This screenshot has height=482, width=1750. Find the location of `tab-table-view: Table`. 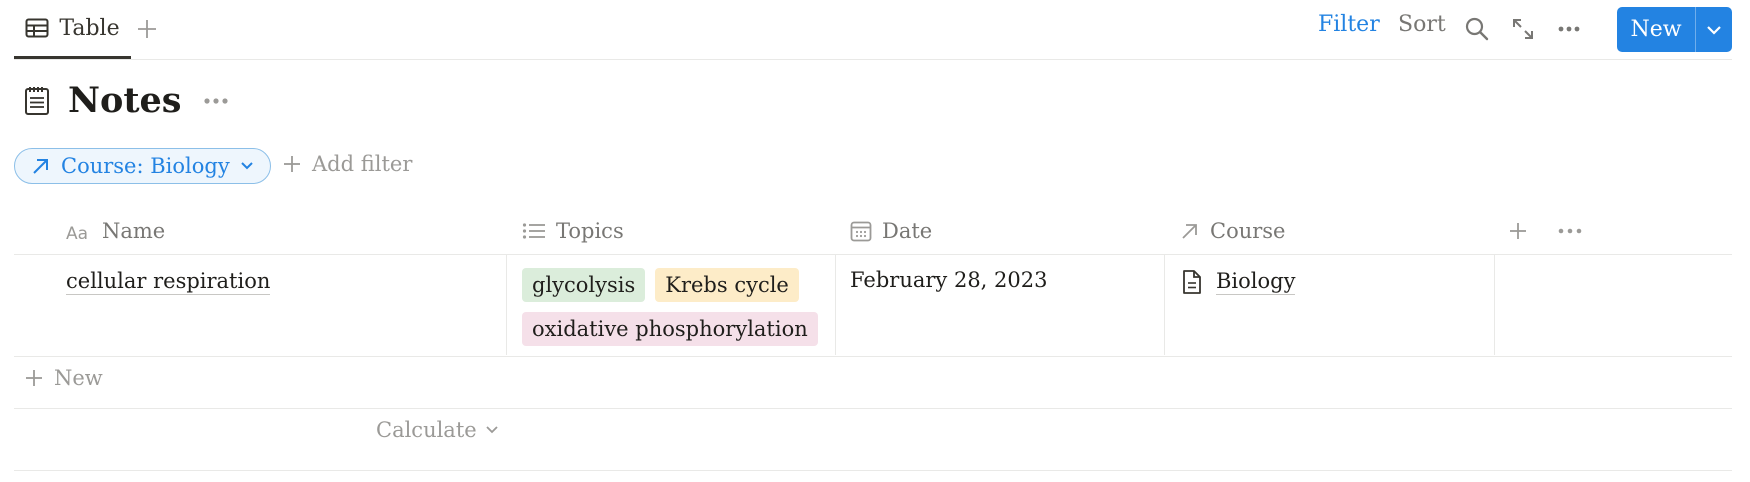

tab-table-view: Table is located at coordinates (72, 29).